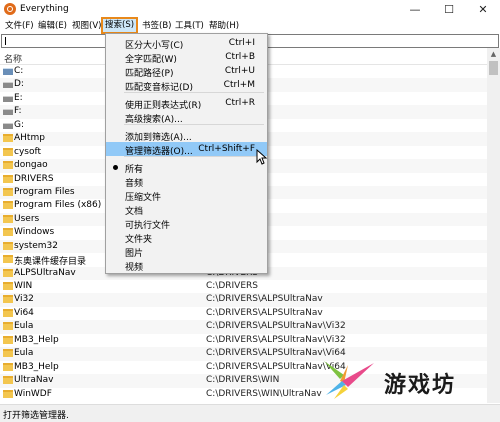 The width and height of the screenshot is (500, 422). Describe the element at coordinates (243, 380) in the screenshot. I see `item-path: C:\DRIVERS\WIN` at that location.